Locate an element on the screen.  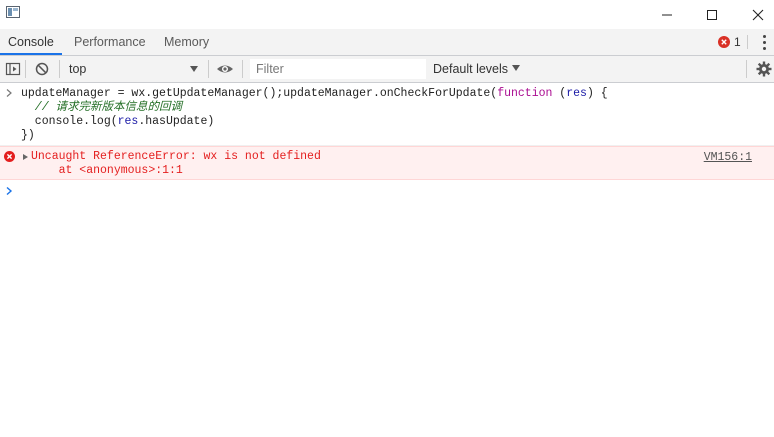
maximize-button is located at coordinates (712, 14).